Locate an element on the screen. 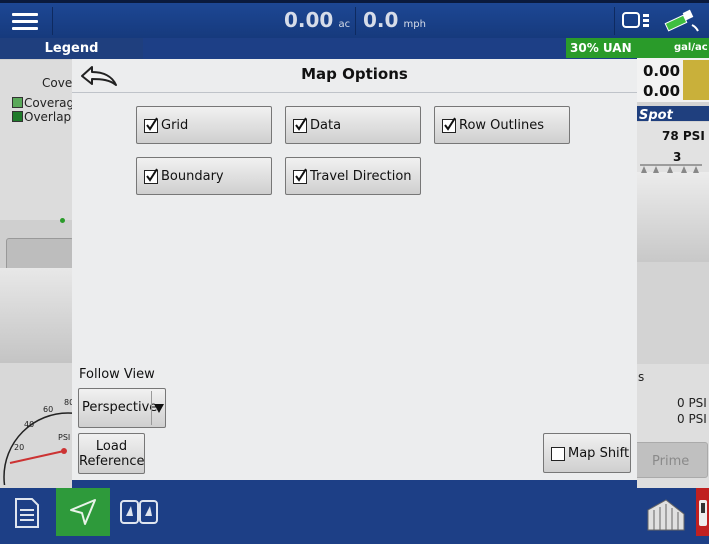 The width and height of the screenshot is (709, 544). dropdown-arrow-icon is located at coordinates (159, 408).